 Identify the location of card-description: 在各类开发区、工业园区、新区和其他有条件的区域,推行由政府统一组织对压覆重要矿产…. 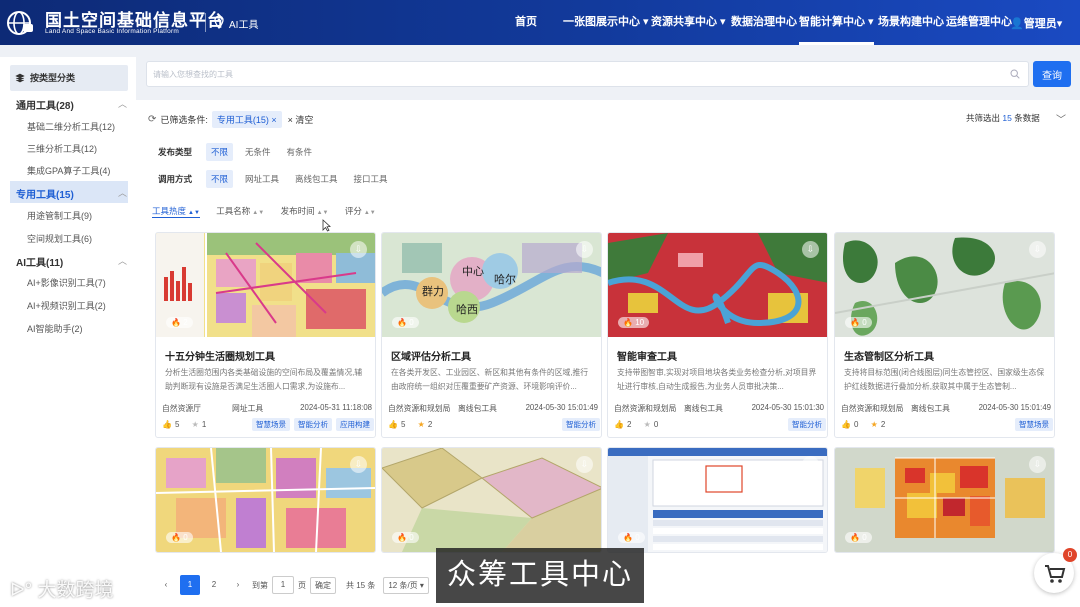
(490, 379).